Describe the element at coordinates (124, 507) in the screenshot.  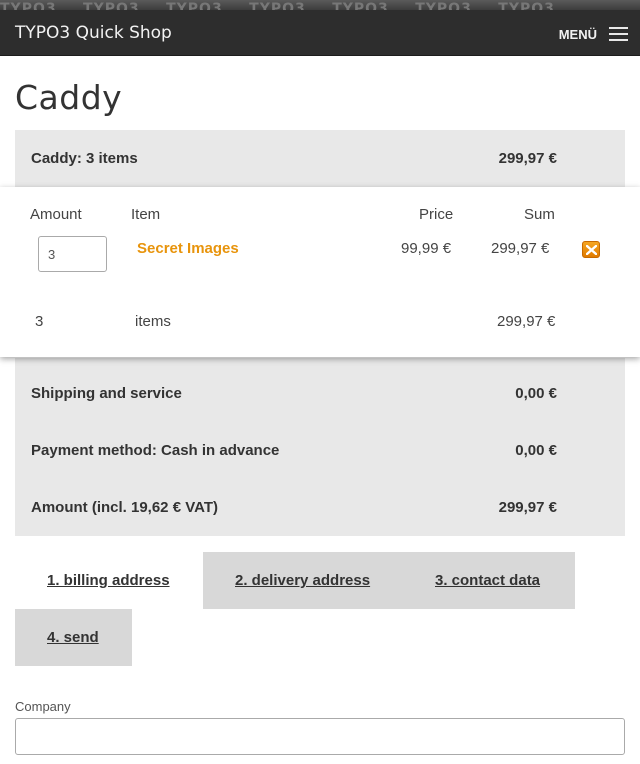
I see `amount-label: Amount (incl. 19,62 € VAT)` at that location.